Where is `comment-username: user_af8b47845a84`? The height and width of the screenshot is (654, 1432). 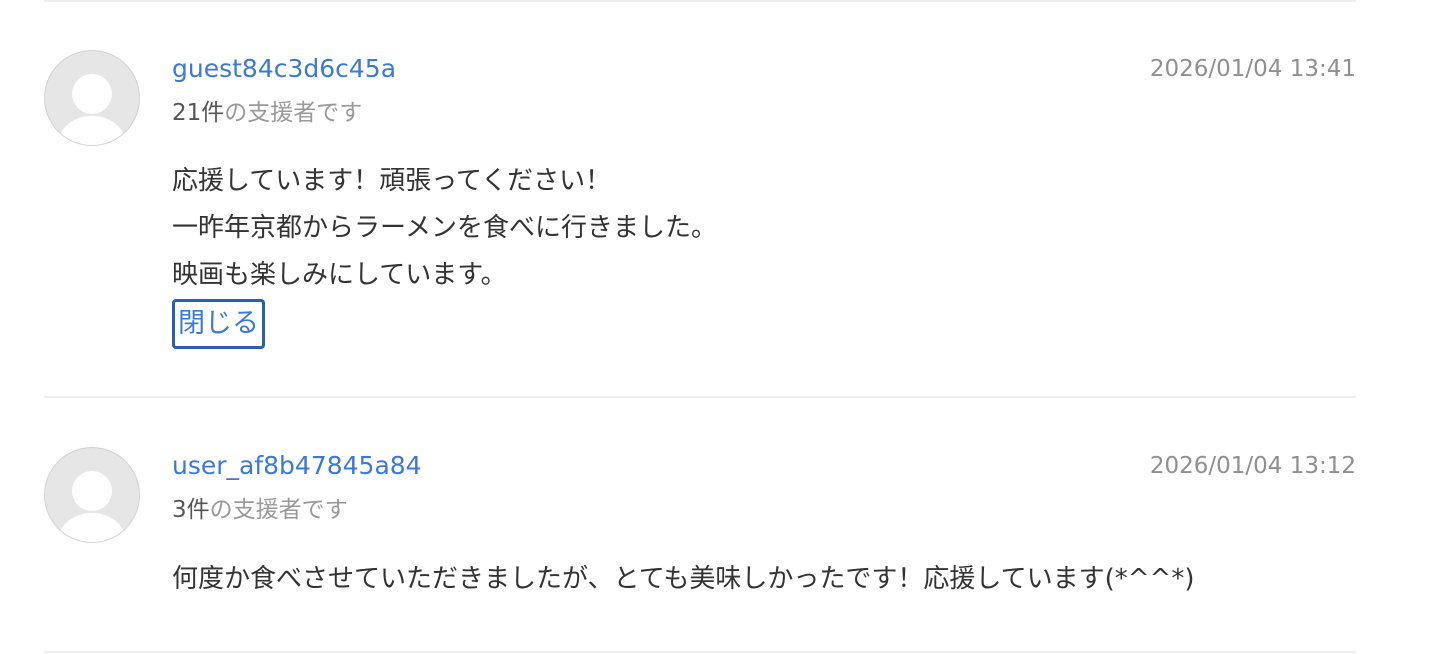
comment-username: user_af8b47845a84 is located at coordinates (297, 466).